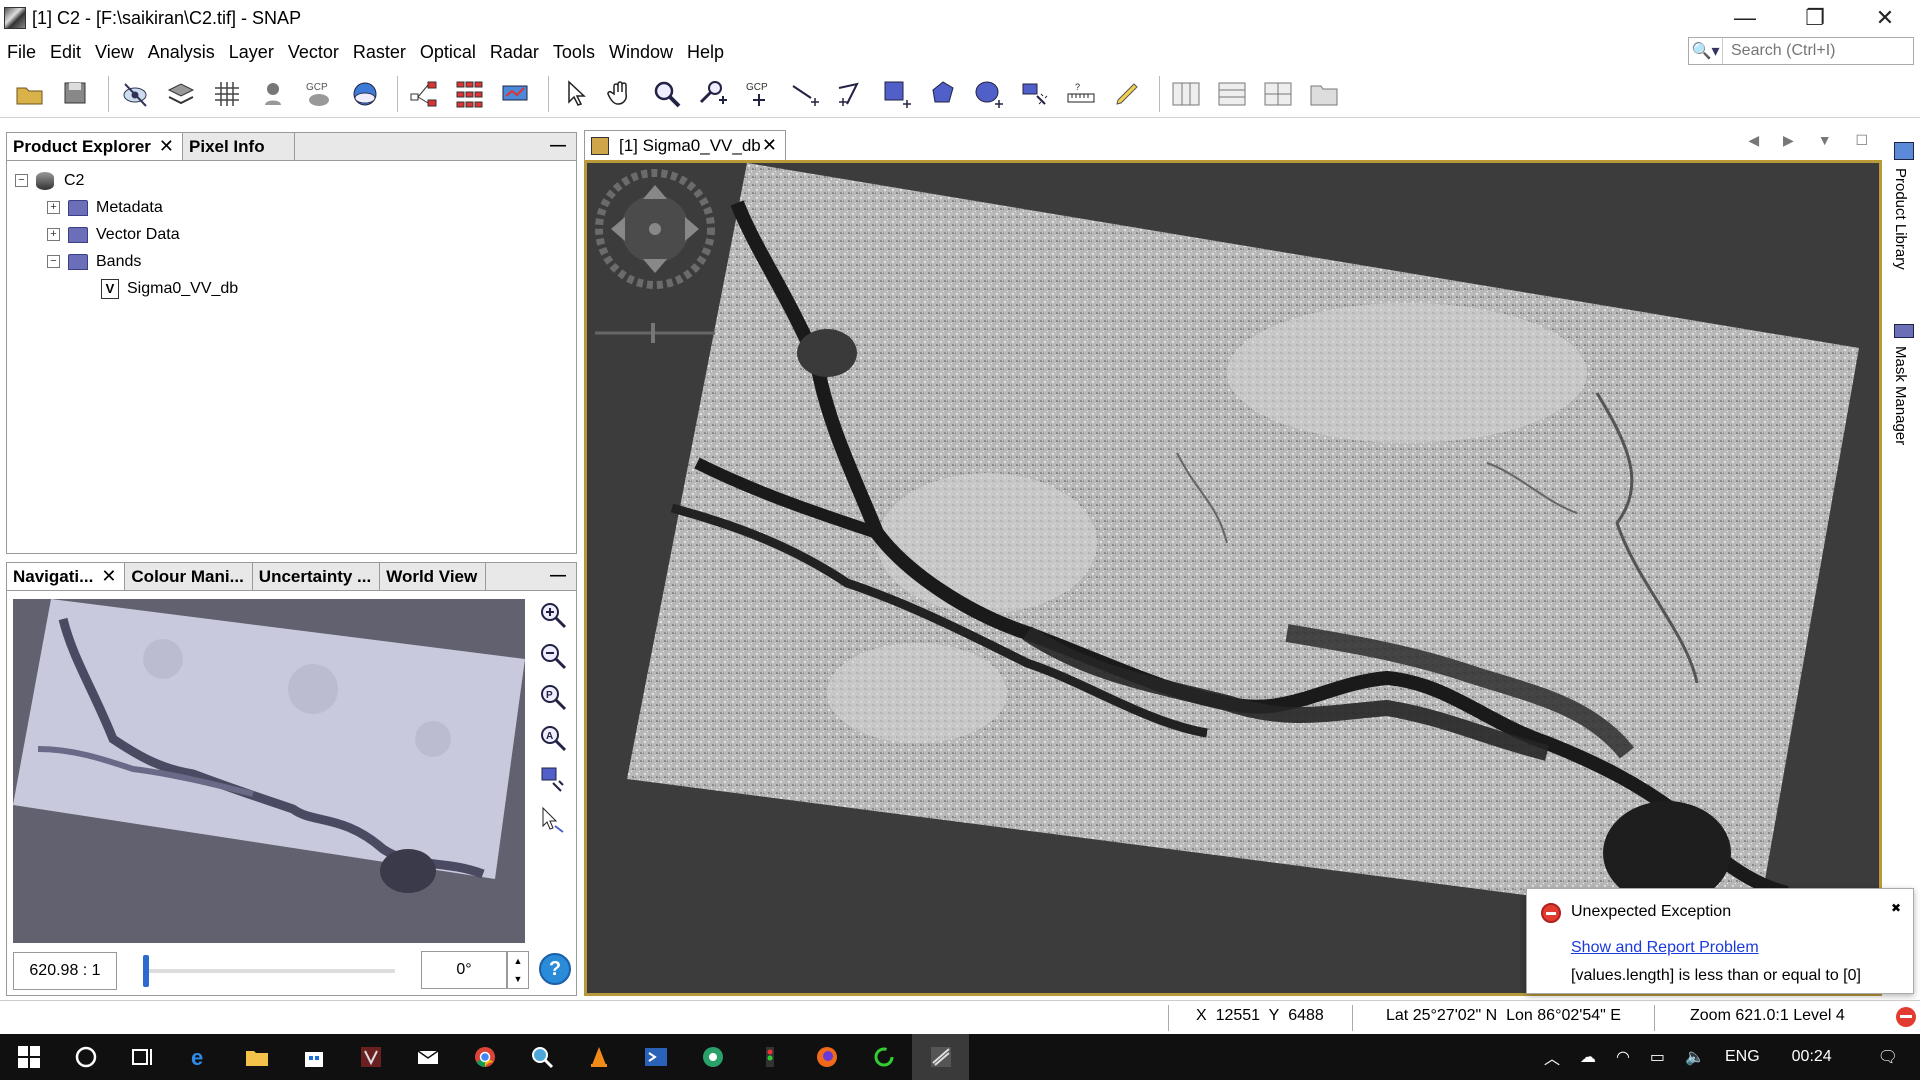 This screenshot has width=1920, height=1080. I want to click on menu-analysis: Analysis, so click(181, 52).